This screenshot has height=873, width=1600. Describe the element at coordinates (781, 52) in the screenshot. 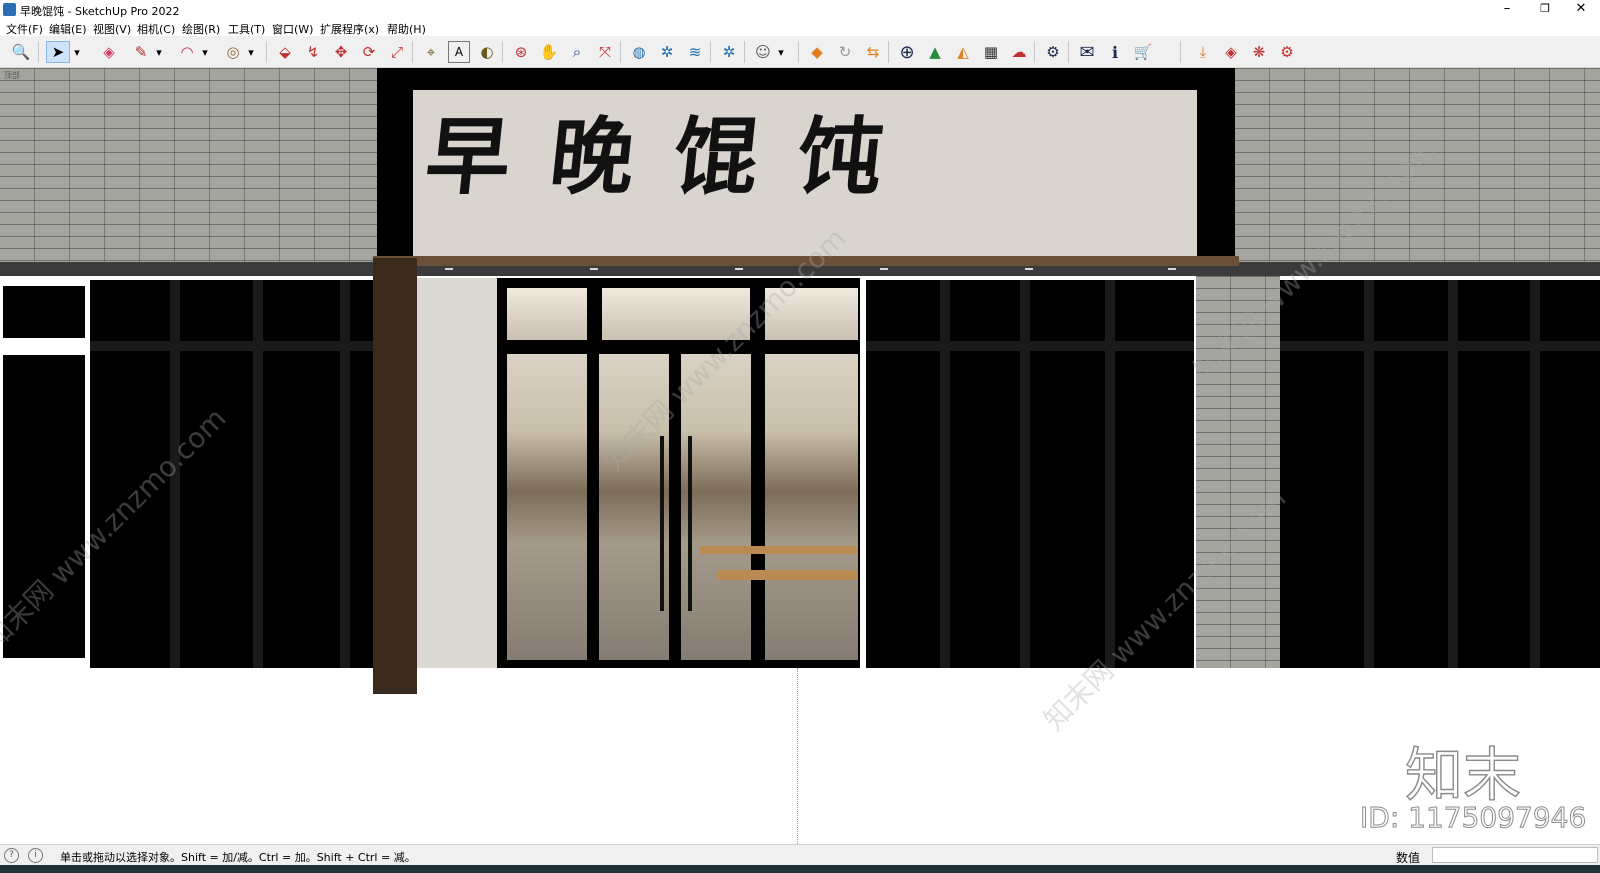

I see `account-dropdown-icon: ▾` at that location.